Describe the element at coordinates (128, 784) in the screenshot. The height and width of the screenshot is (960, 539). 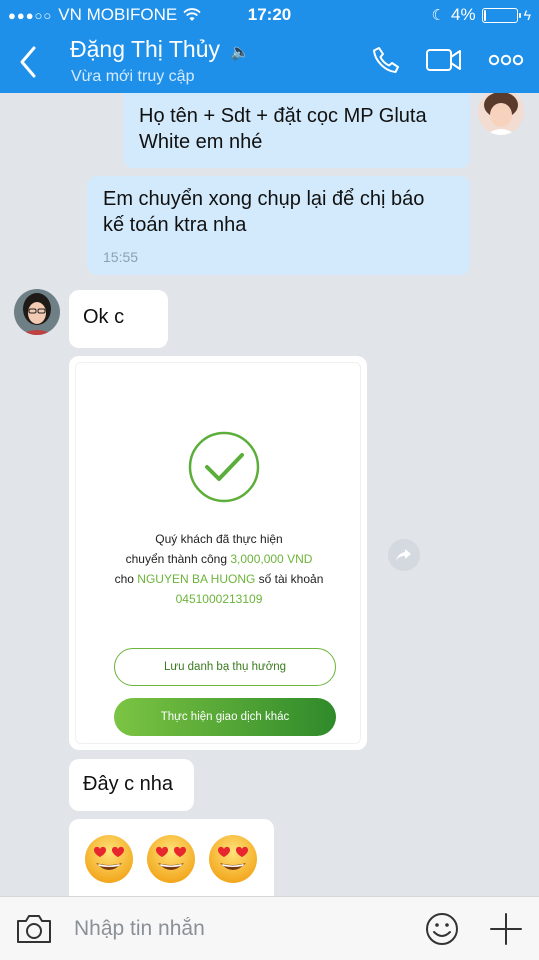
I see `message-text: Đây c nha` at that location.